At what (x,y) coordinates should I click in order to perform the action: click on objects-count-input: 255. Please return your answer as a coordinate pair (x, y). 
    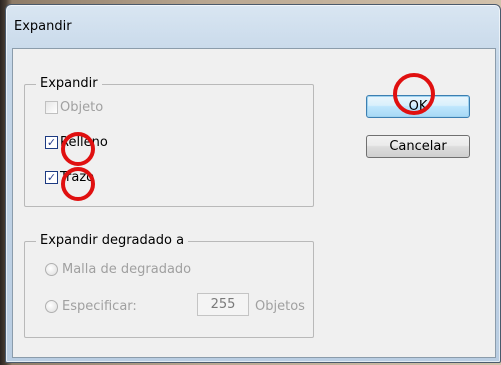
    Looking at the image, I should click on (223, 304).